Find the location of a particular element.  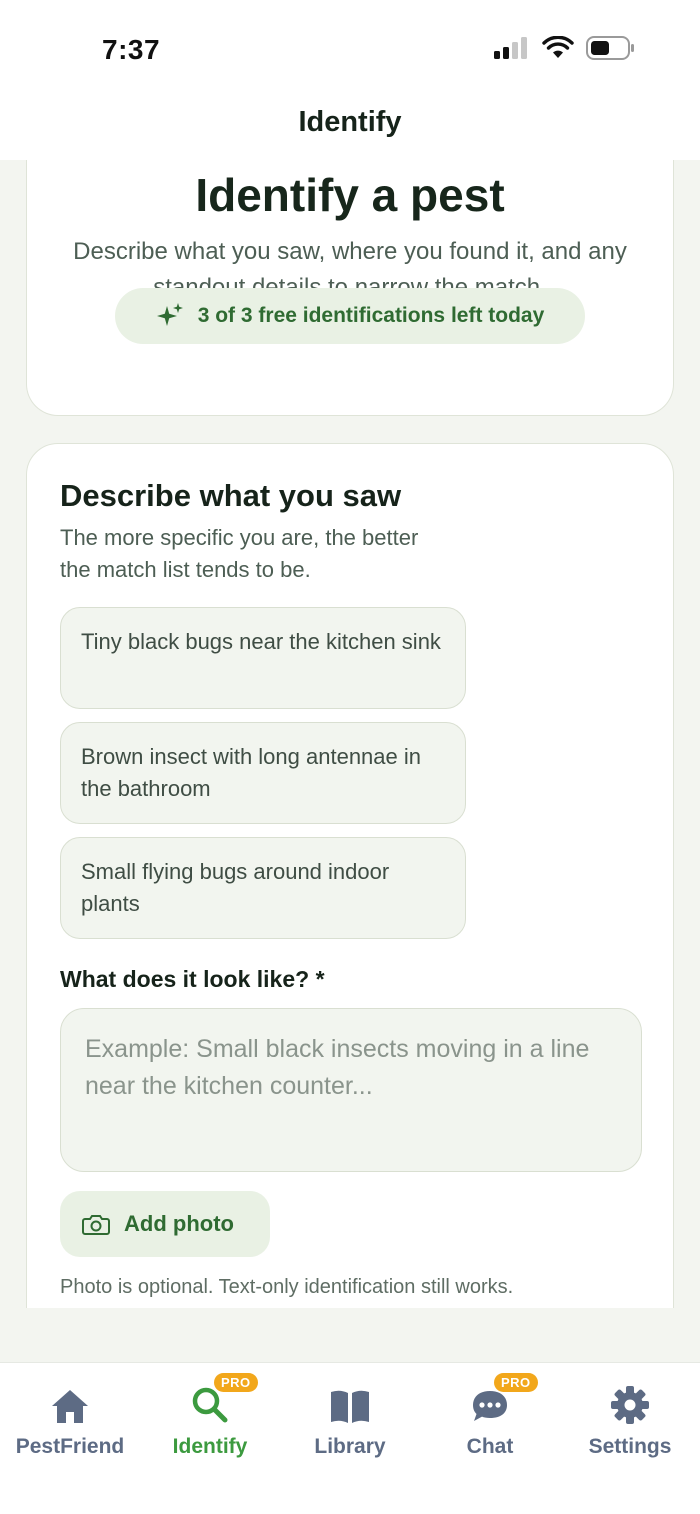

tab-identify: PRO Identify is located at coordinates (210, 1416).